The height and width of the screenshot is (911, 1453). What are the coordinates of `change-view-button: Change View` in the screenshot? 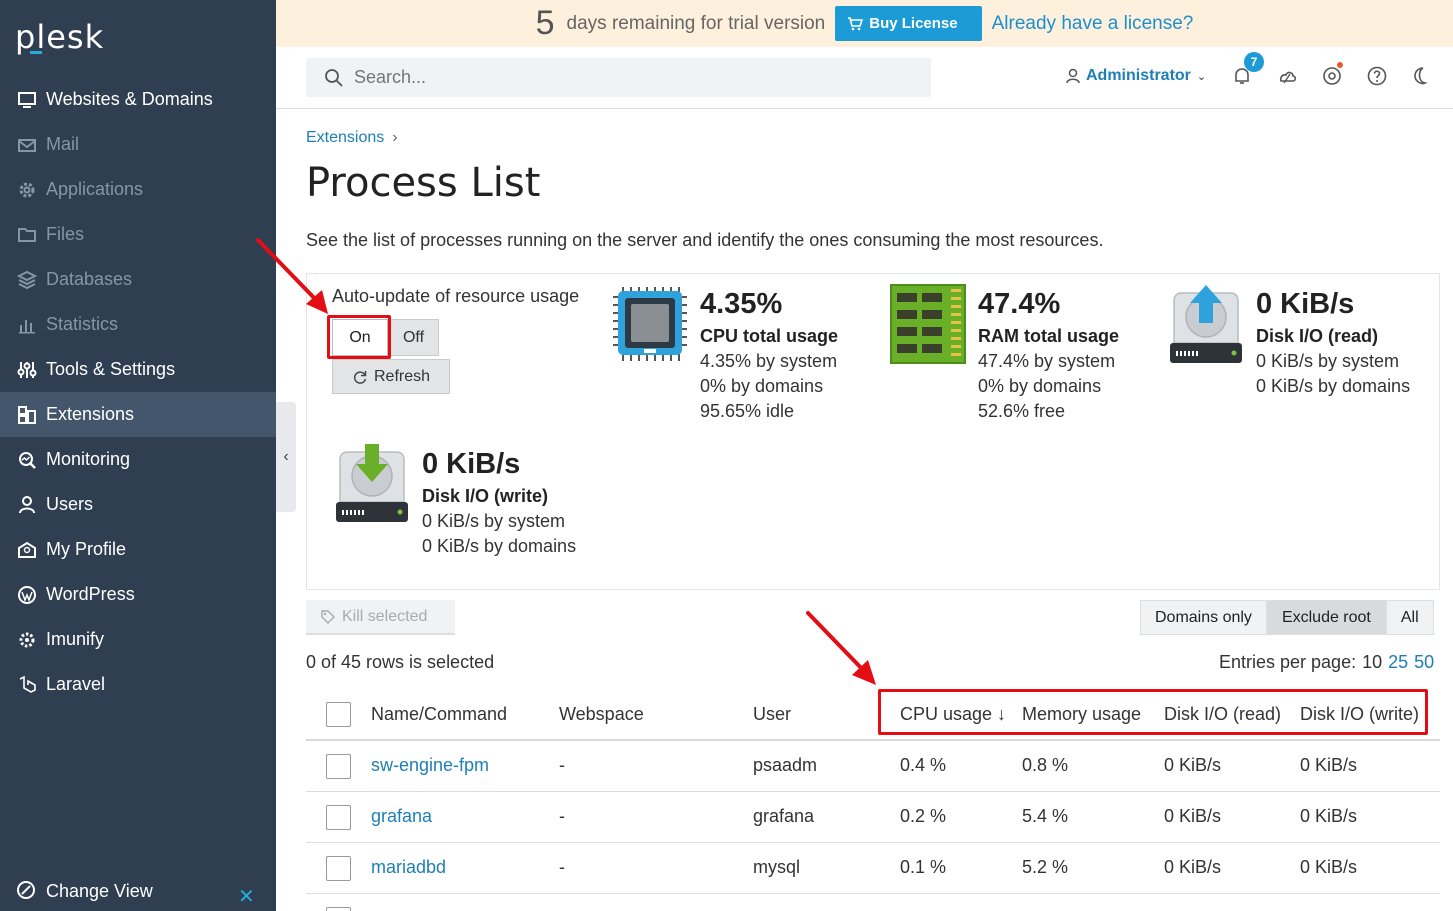 It's located at (84, 891).